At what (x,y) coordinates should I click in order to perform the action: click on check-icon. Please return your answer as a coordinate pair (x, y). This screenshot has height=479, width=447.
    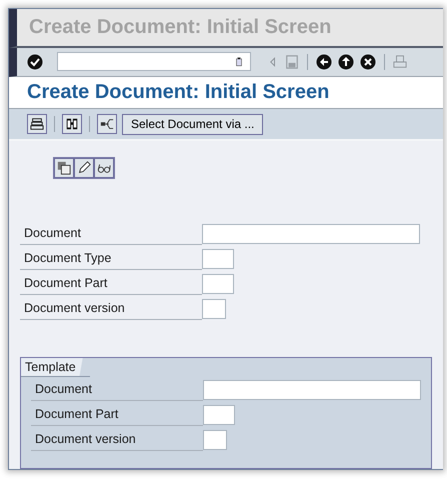
    Looking at the image, I should click on (35, 62).